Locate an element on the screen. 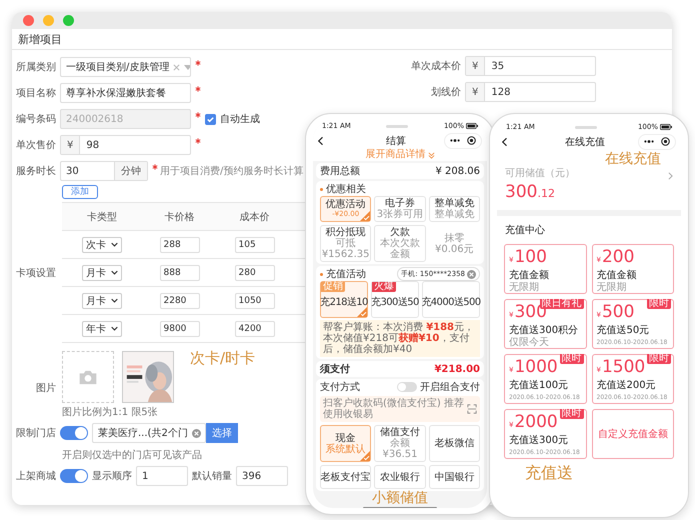 The image size is (695, 520). payment-option: 老板微信 is located at coordinates (454, 443).